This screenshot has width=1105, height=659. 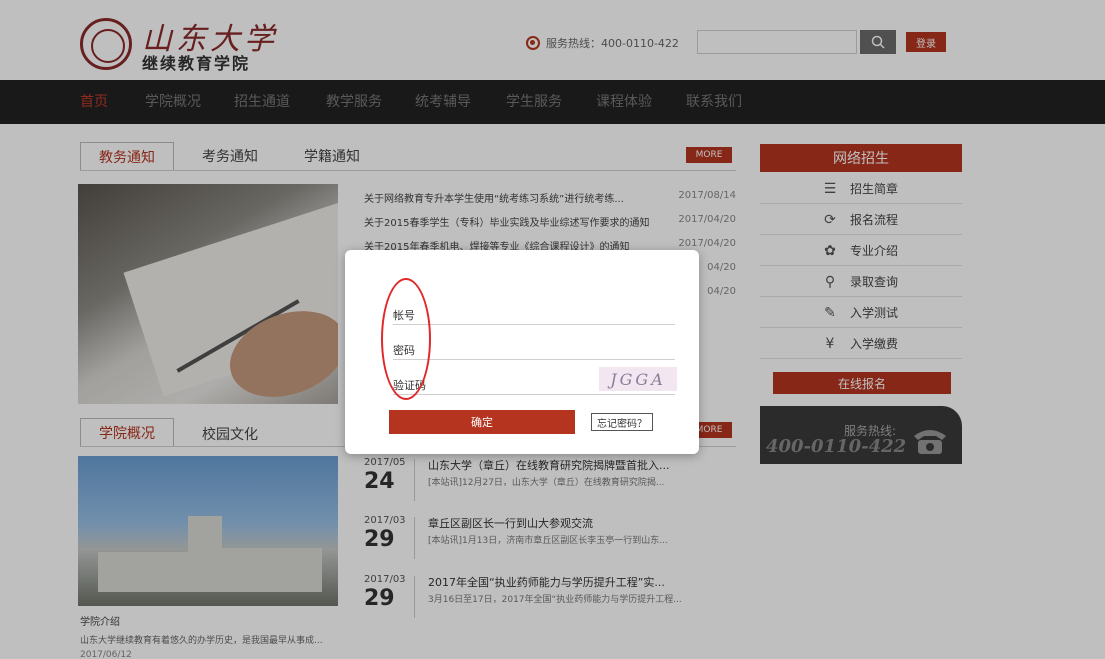 I want to click on captcha-field: 验证码 JGGA, so click(x=535, y=380).